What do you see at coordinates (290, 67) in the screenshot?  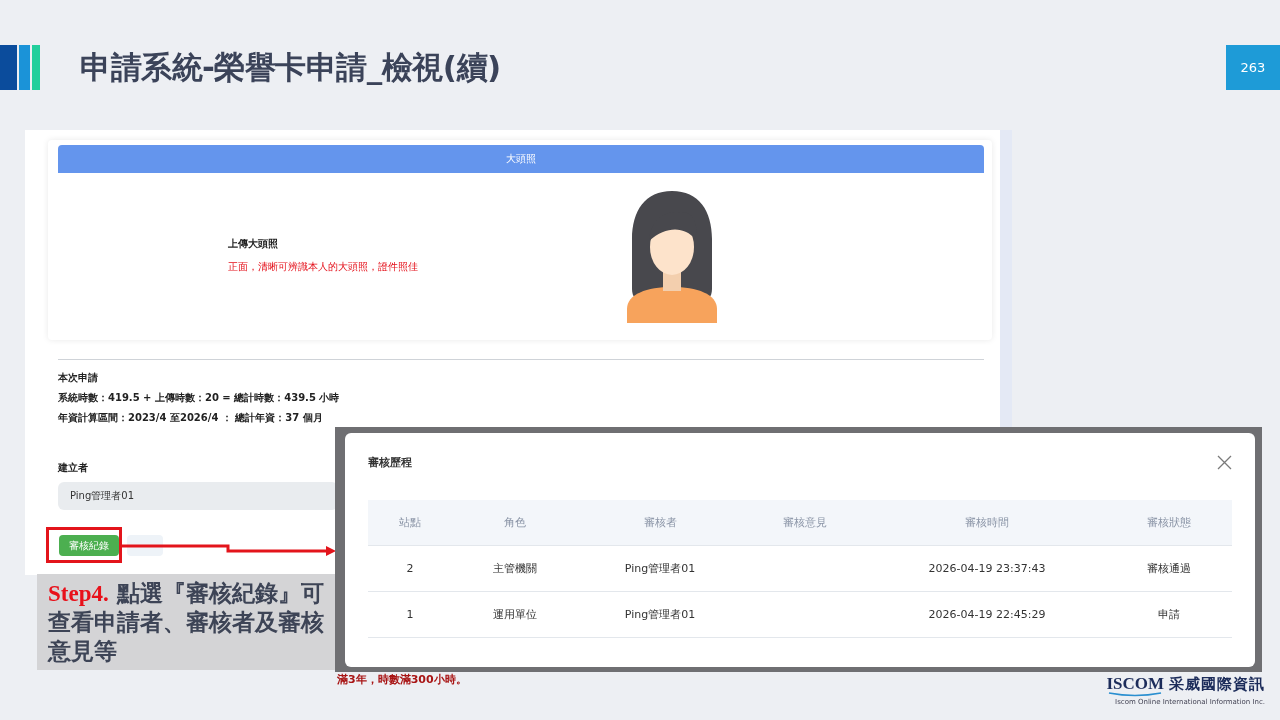 I see `slide-title: 申請系統-榮譽卡申請_檢視(續)` at bounding box center [290, 67].